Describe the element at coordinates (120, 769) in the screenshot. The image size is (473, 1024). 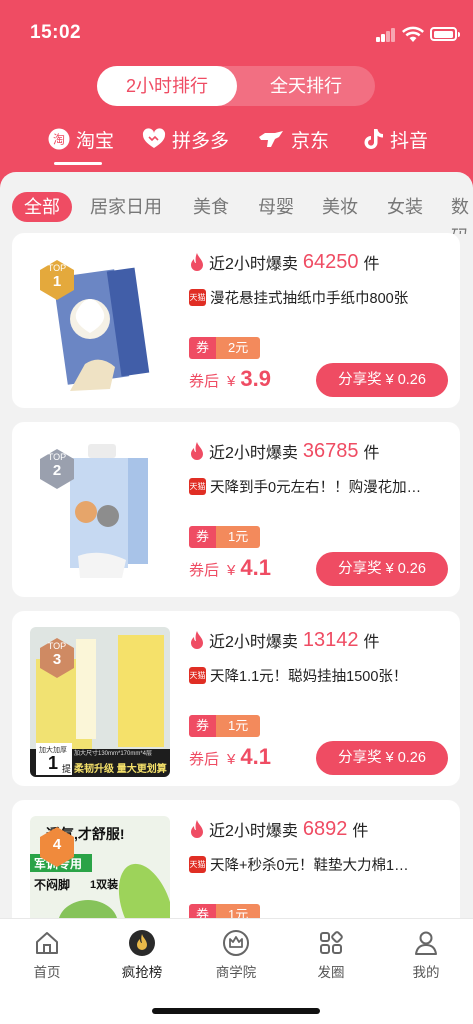
I see `image-text-slogan: 柔韧升级 量大更划算` at that location.